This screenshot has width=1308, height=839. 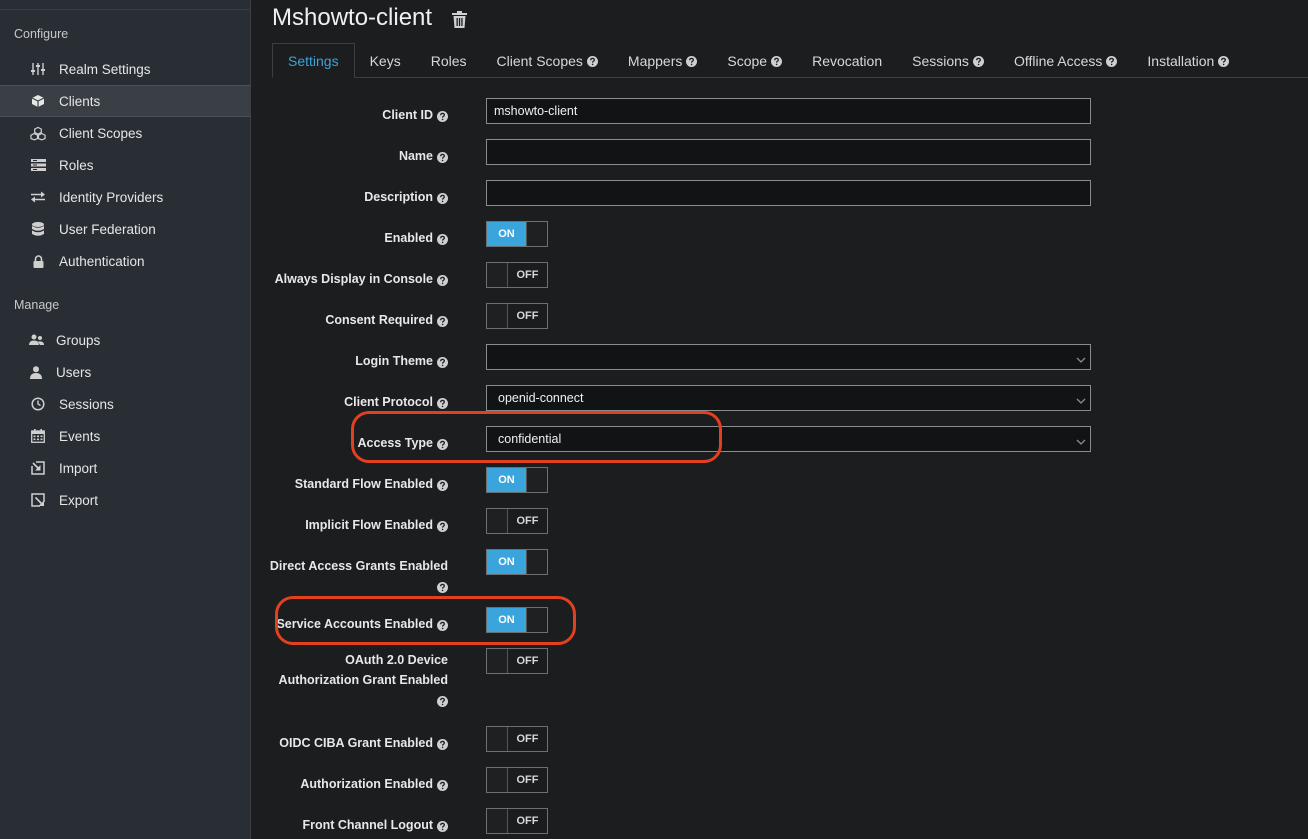 I want to click on sidebar-item-label: Roles, so click(x=76, y=165).